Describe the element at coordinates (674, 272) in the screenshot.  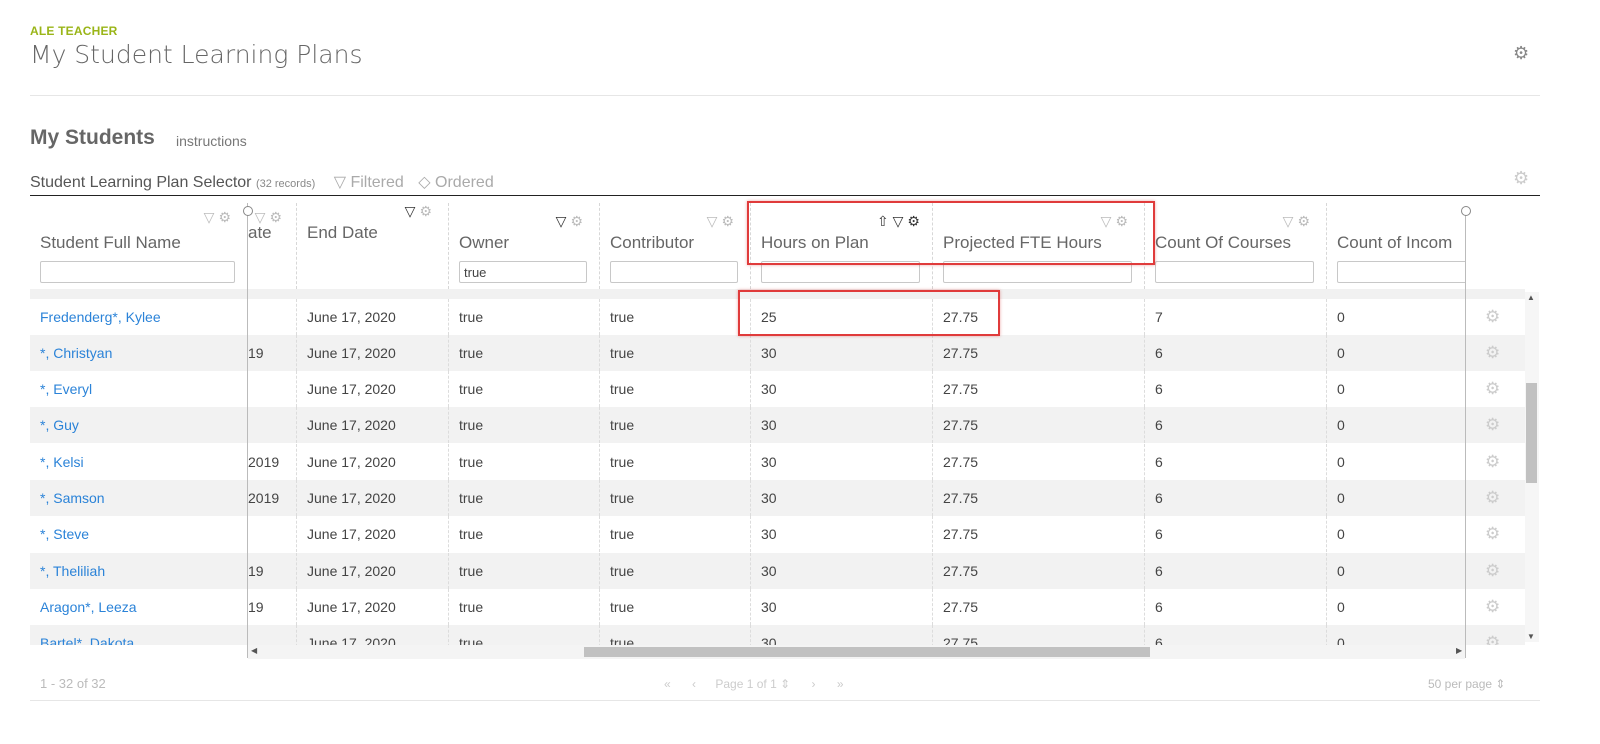
I see `contributor-filter-input` at that location.